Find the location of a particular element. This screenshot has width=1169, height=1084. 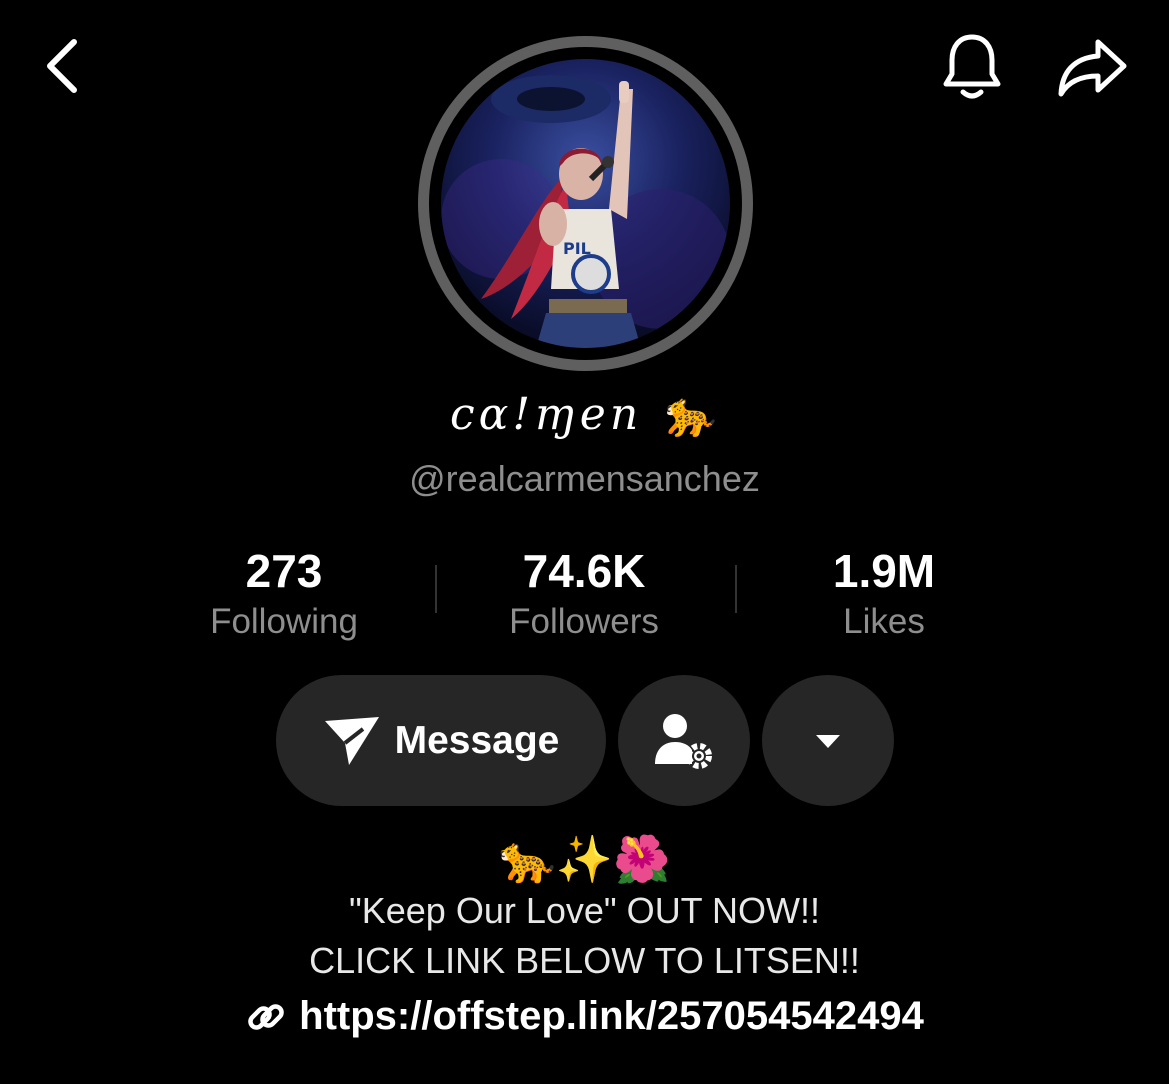

following-label: Following is located at coordinates (284, 621).